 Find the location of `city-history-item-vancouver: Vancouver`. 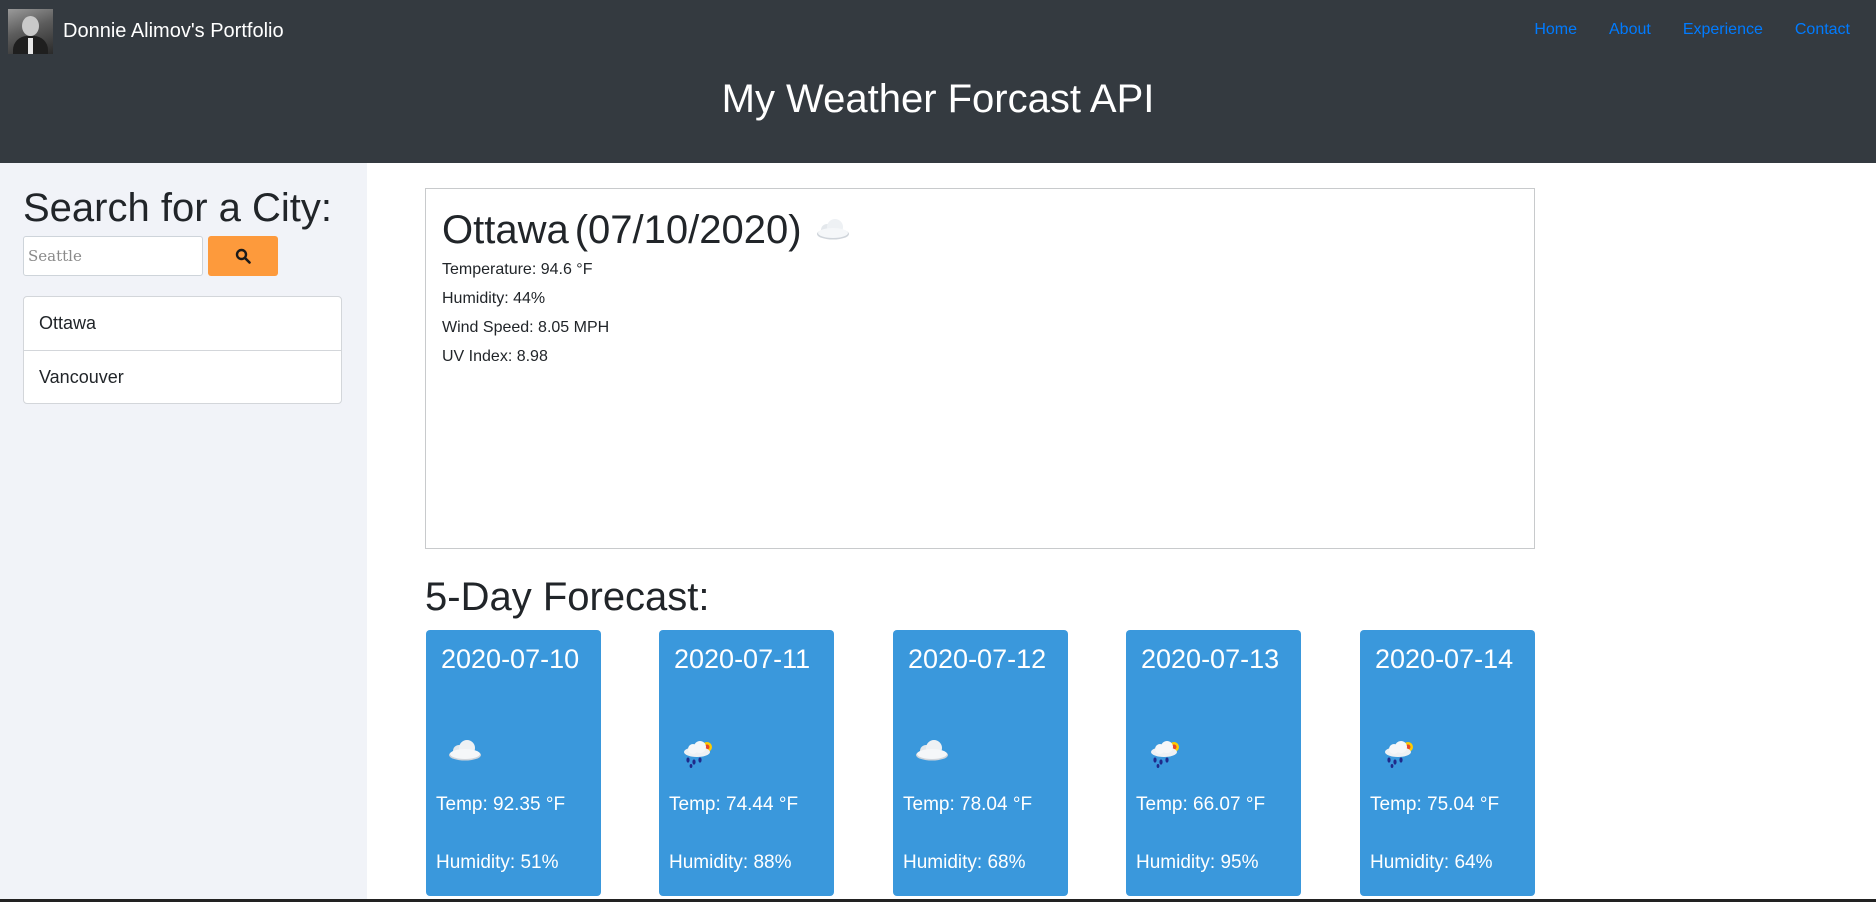

city-history-item-vancouver: Vancouver is located at coordinates (182, 376).